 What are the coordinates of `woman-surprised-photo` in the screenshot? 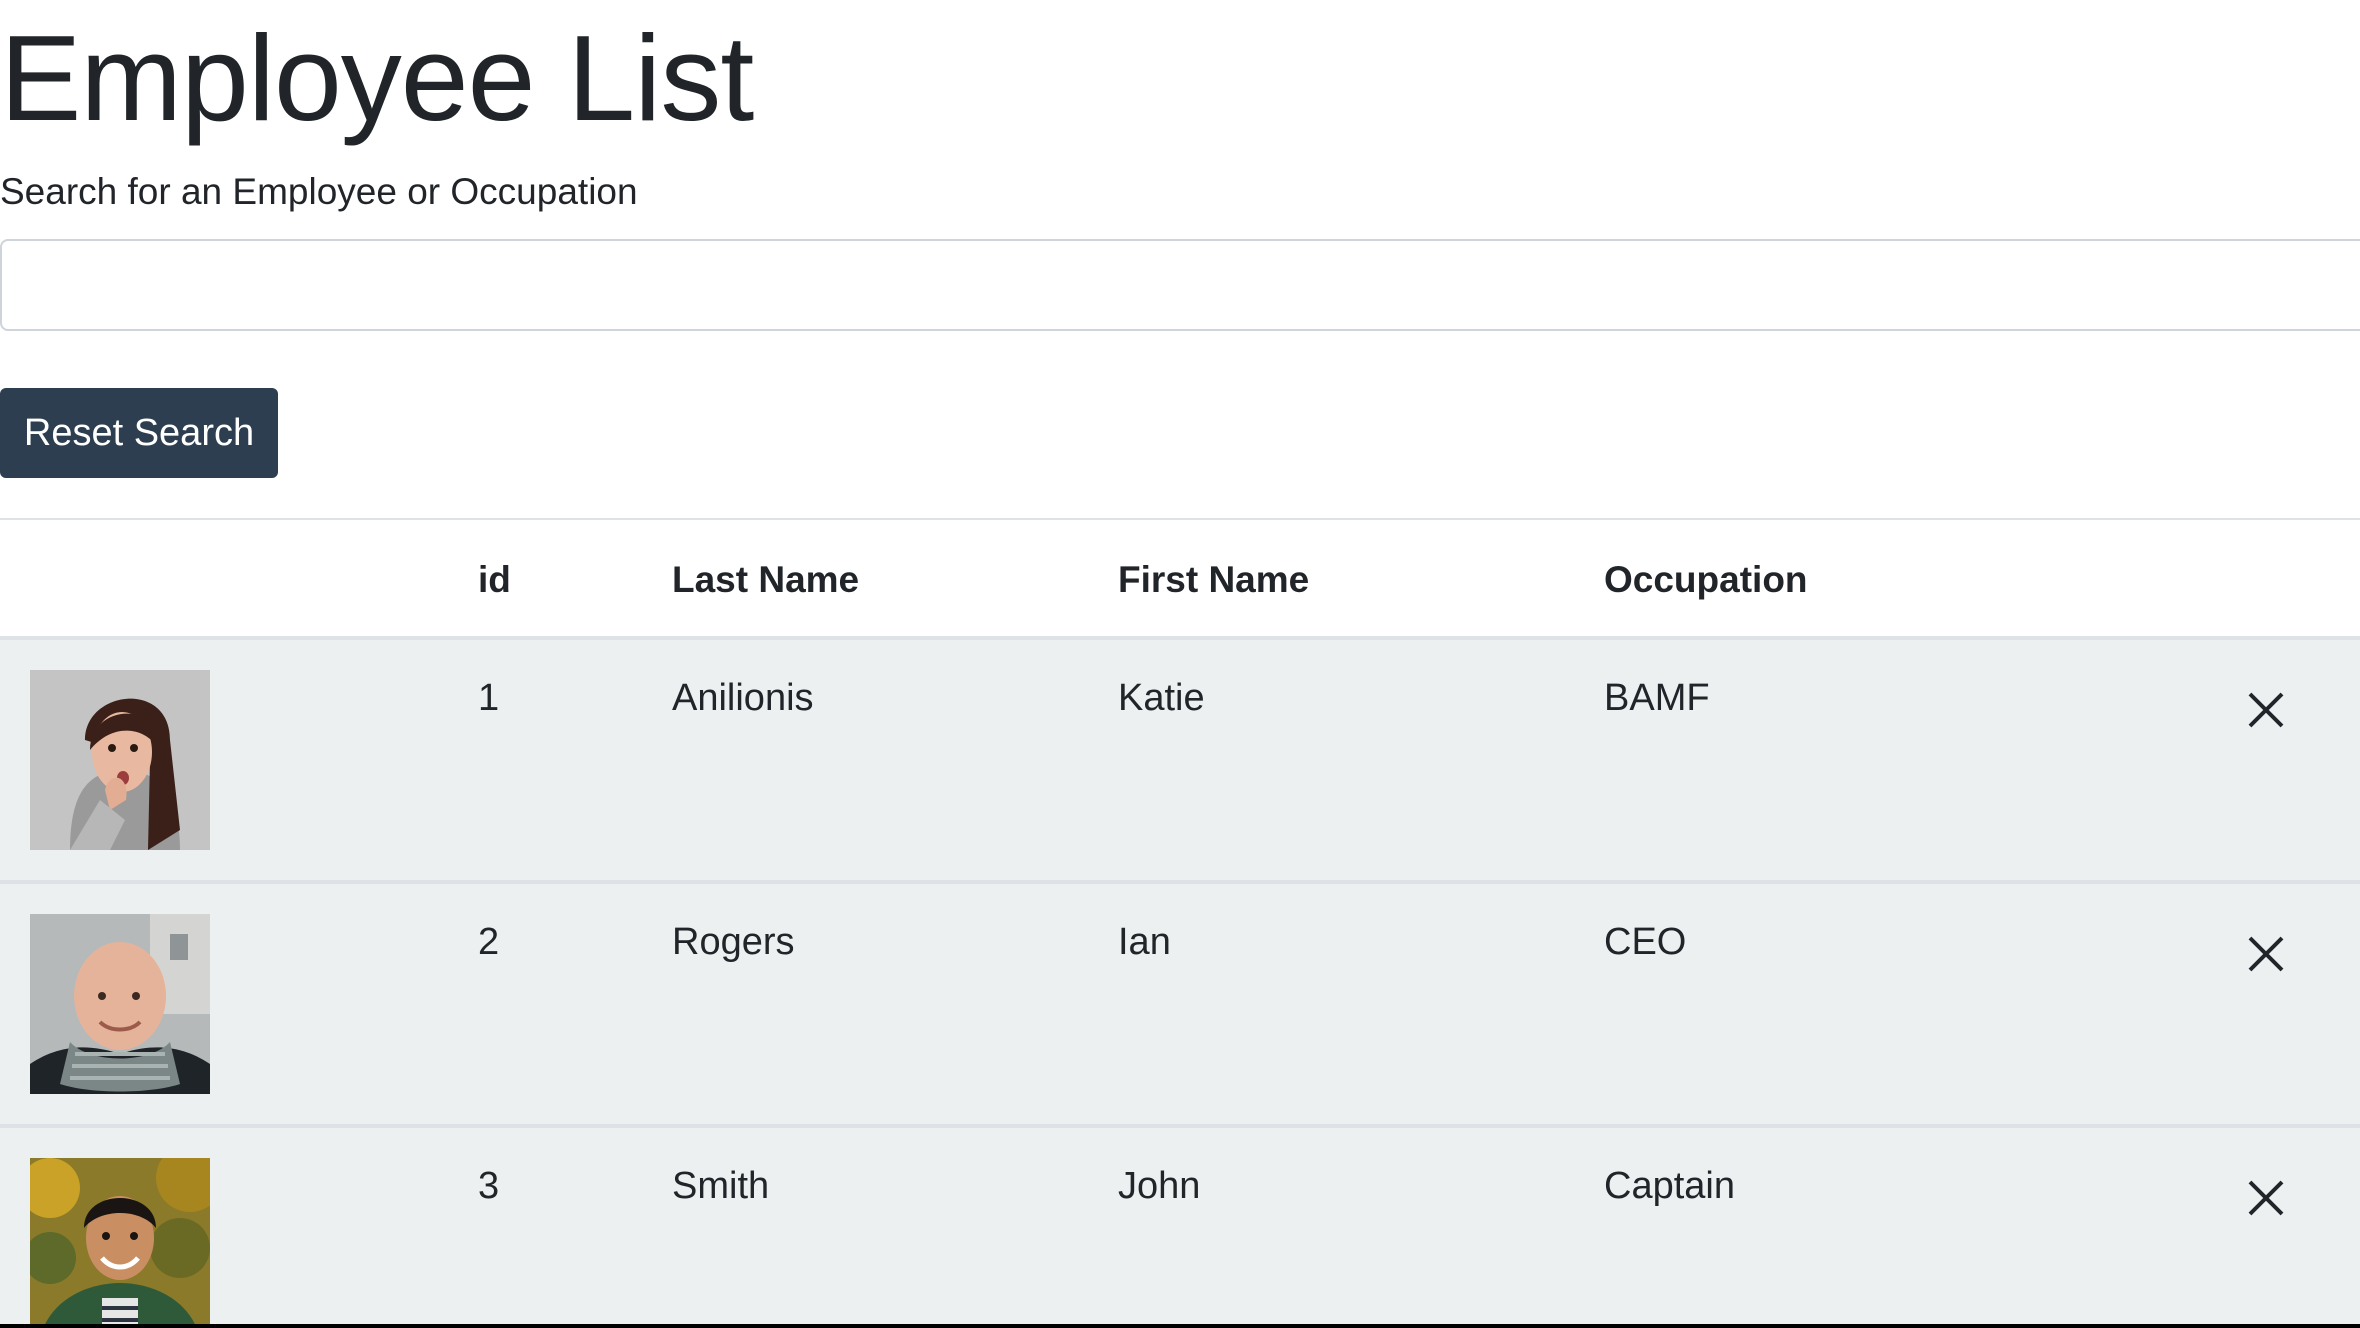 It's located at (120, 760).